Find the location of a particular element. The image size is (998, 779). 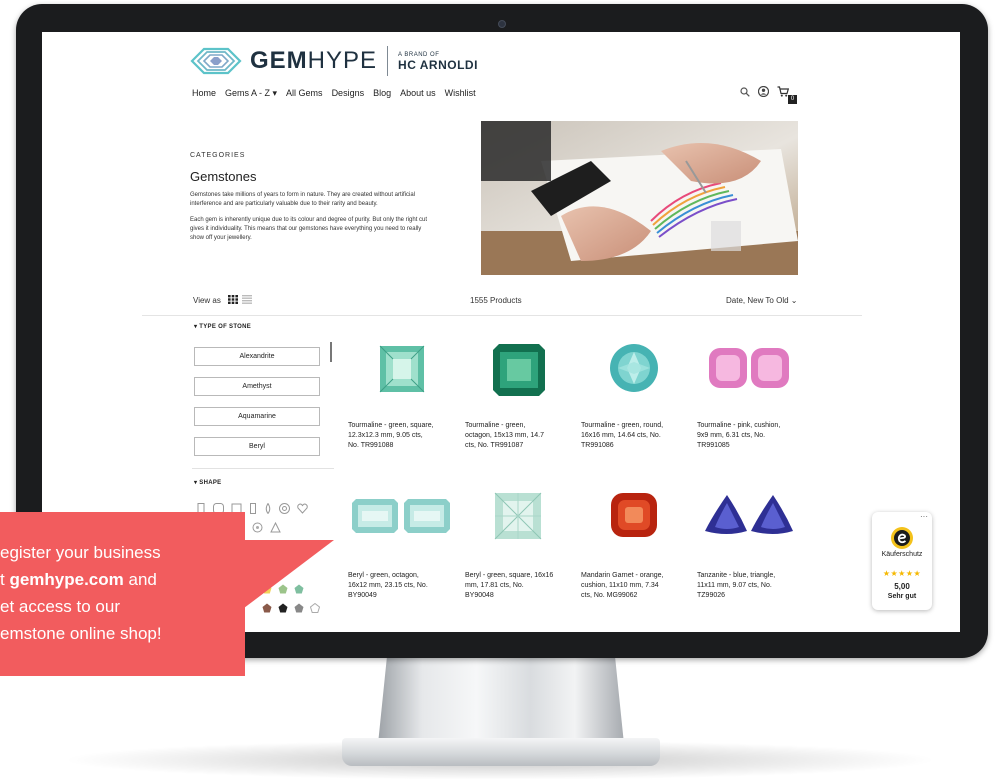

product-title-line: Mandarin Garnet - orange, is located at coordinates (633, 576).